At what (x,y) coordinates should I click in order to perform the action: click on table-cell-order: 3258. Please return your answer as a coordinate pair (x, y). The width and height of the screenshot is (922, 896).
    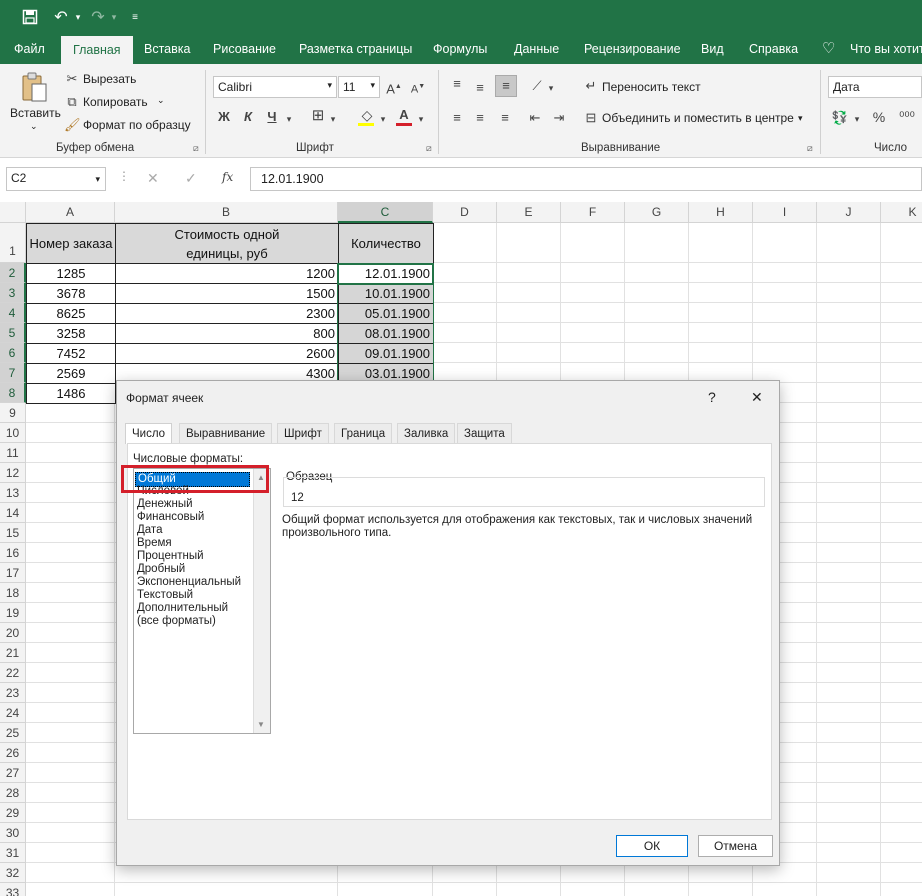
    Looking at the image, I should click on (71, 333).